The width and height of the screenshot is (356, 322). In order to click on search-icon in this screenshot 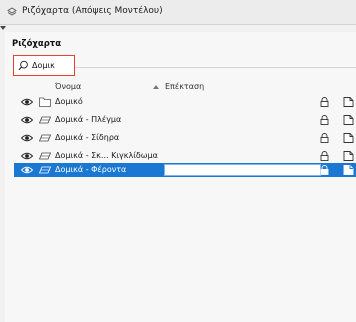, I will do `click(23, 65)`.